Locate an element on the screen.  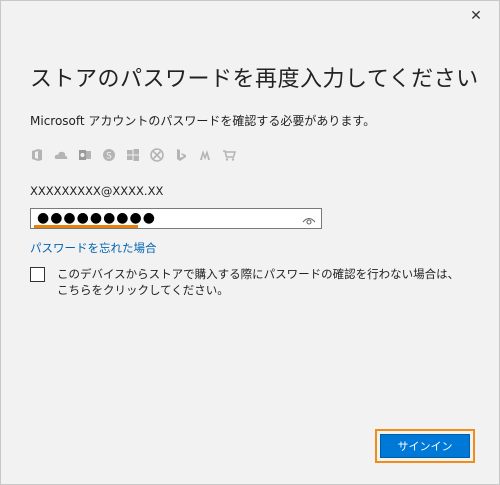
svg-text: S is located at coordinates (109, 157).